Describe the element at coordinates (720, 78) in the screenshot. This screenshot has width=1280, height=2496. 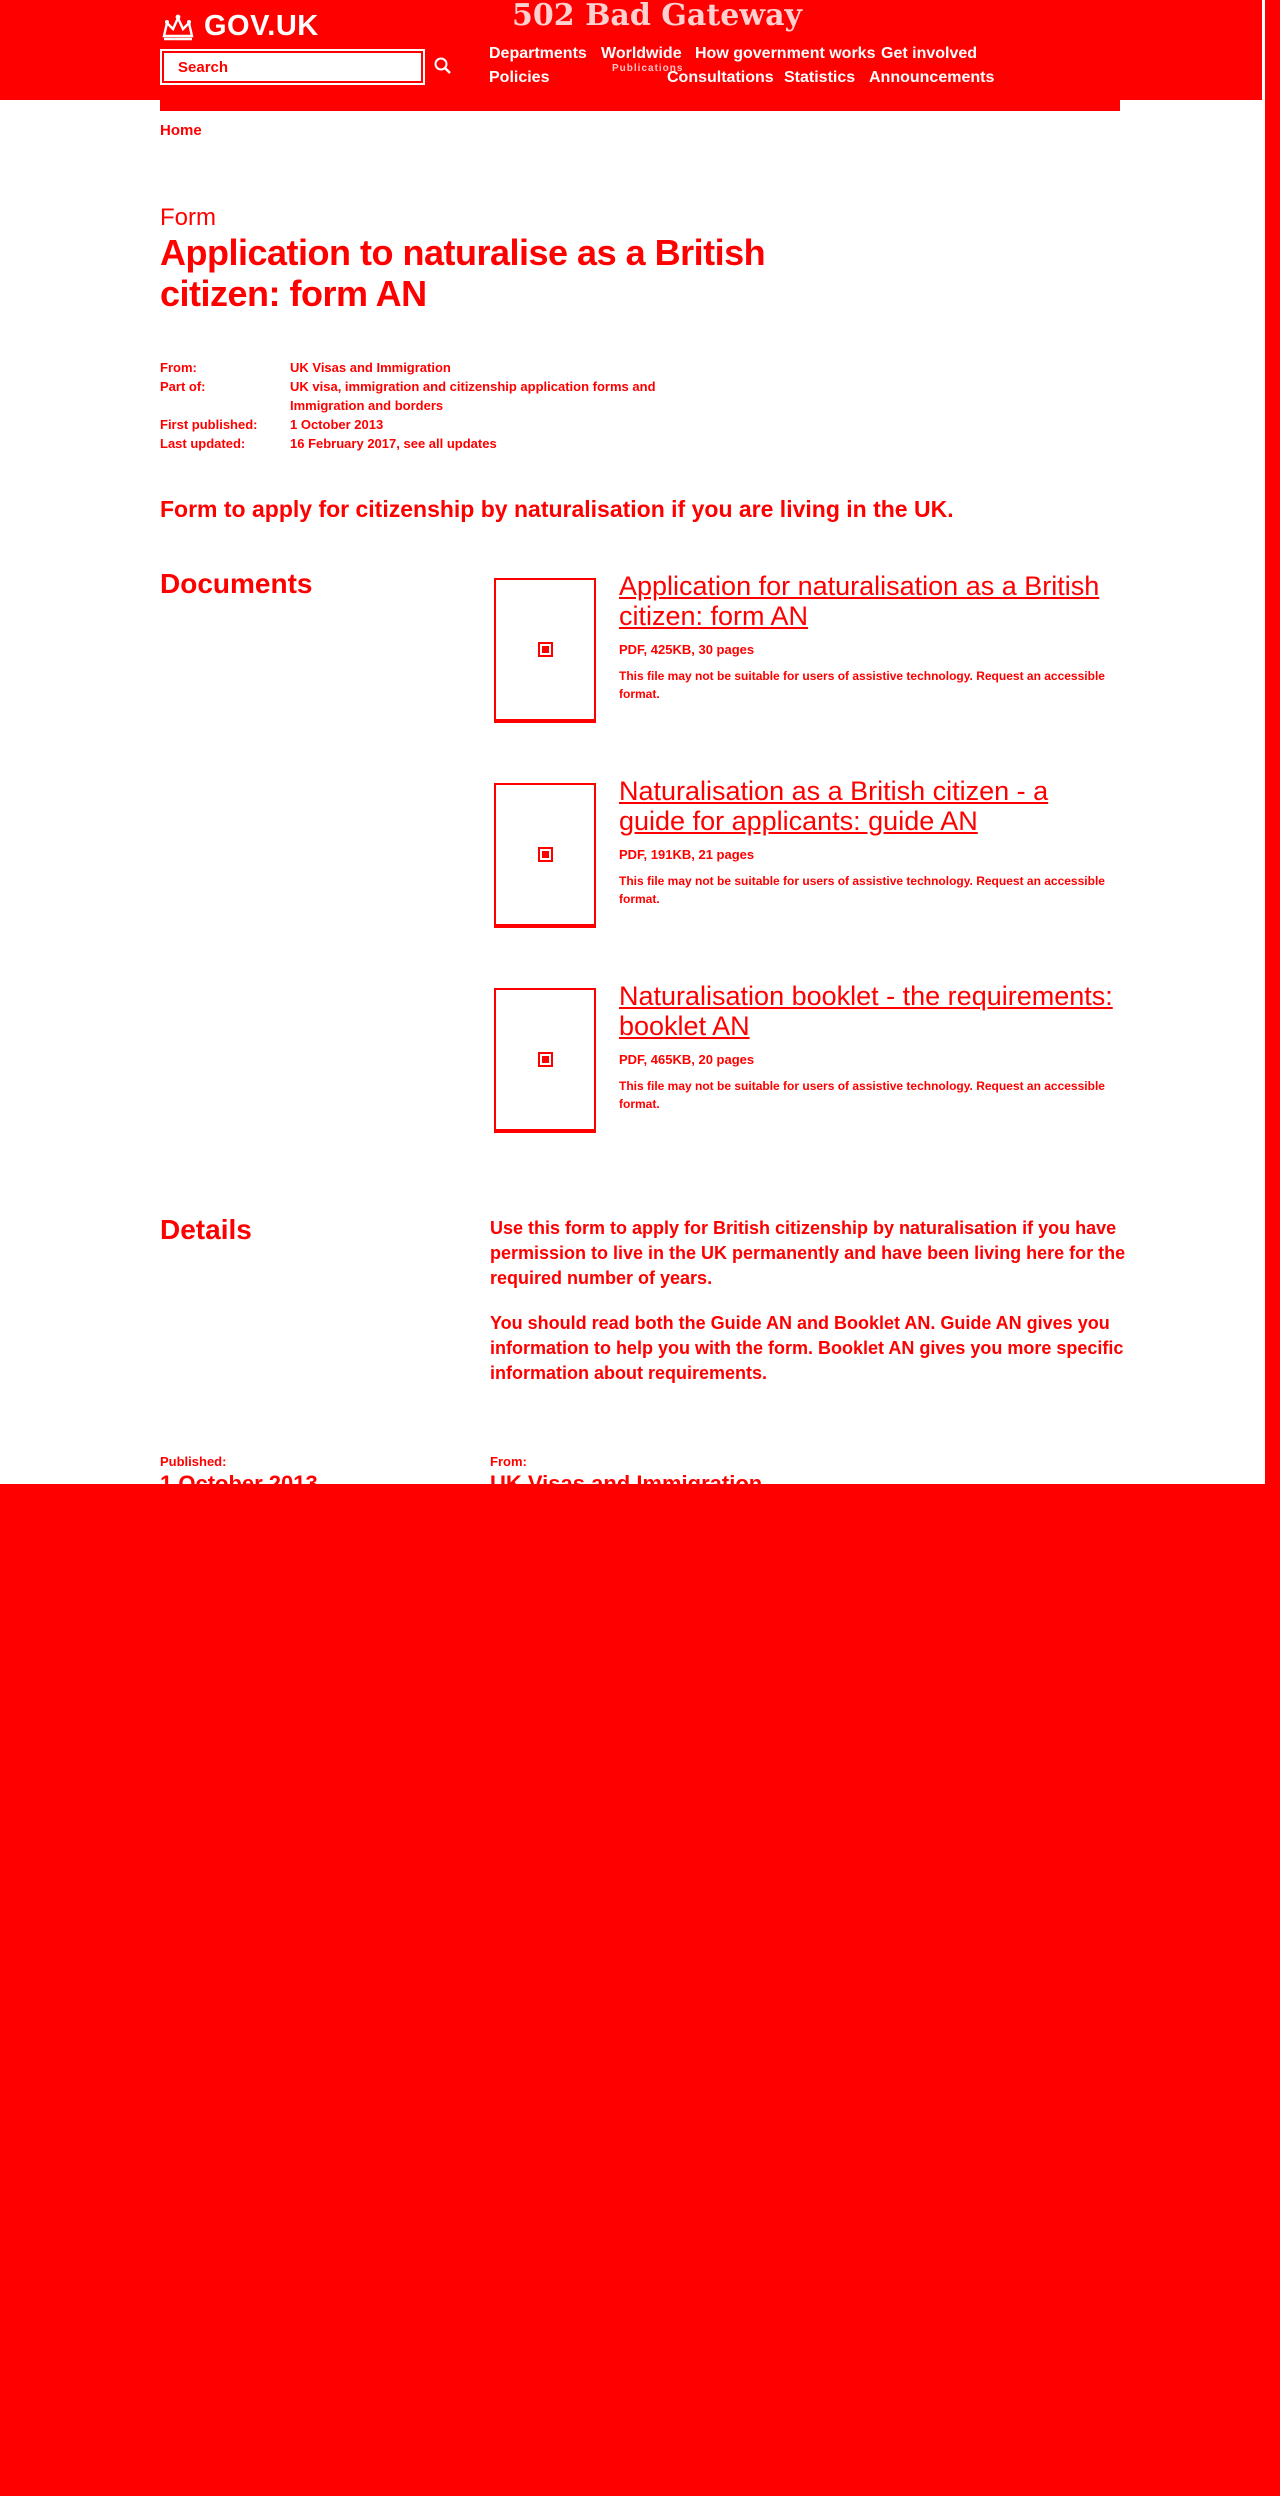
I see `nav-consultations: Consultations` at that location.